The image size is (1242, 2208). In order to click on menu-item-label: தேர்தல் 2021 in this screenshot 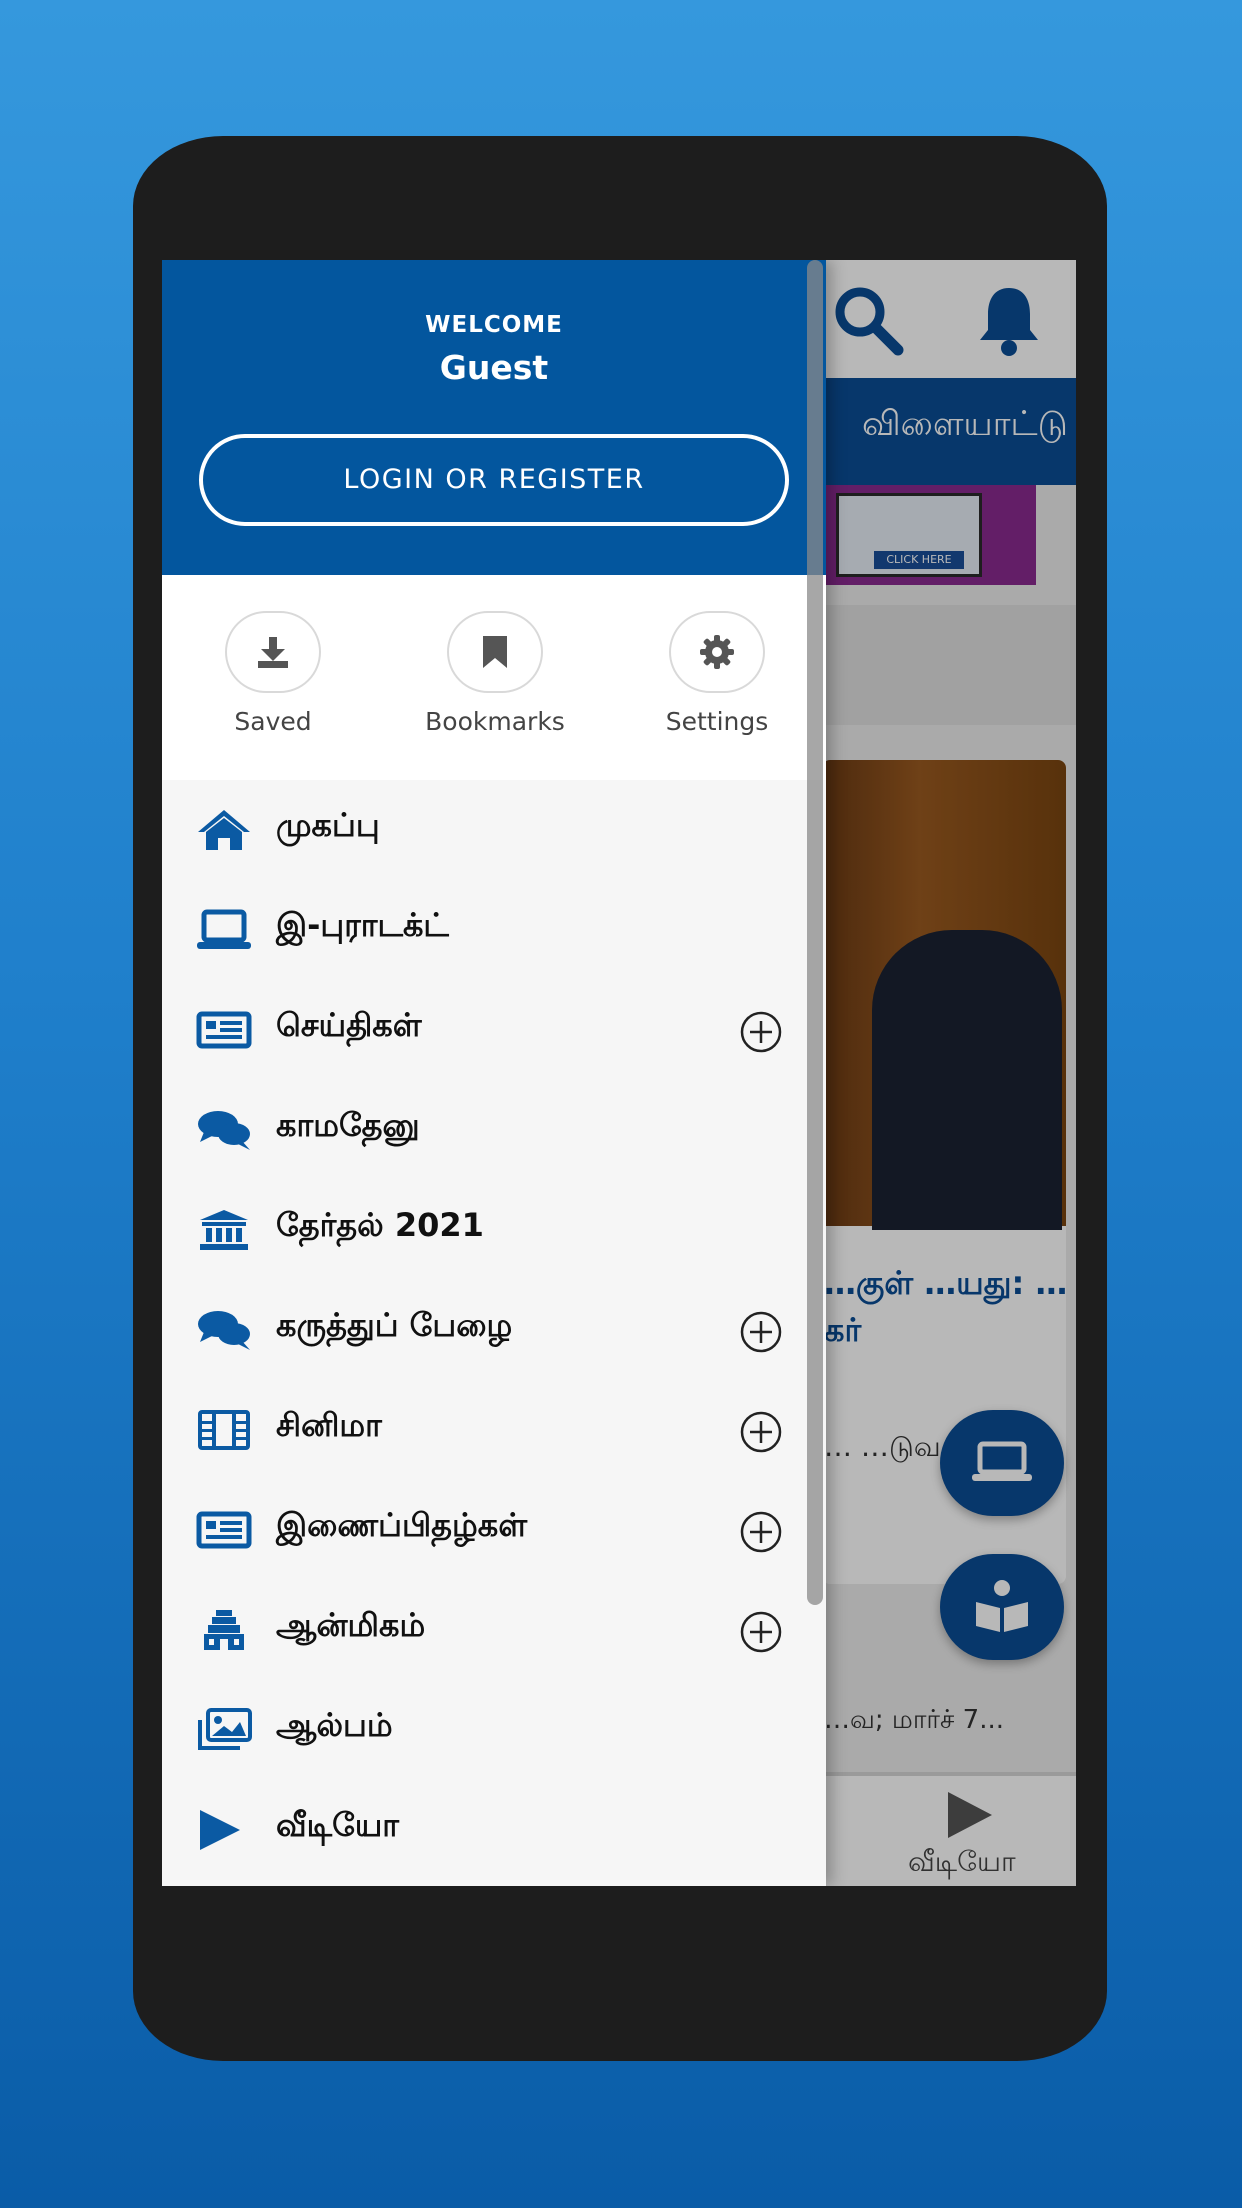, I will do `click(380, 1225)`.